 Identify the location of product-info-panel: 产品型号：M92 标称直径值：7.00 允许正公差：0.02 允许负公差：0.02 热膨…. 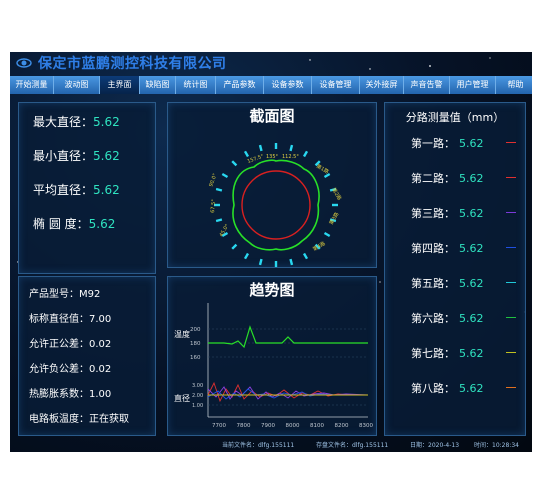
(87, 356).